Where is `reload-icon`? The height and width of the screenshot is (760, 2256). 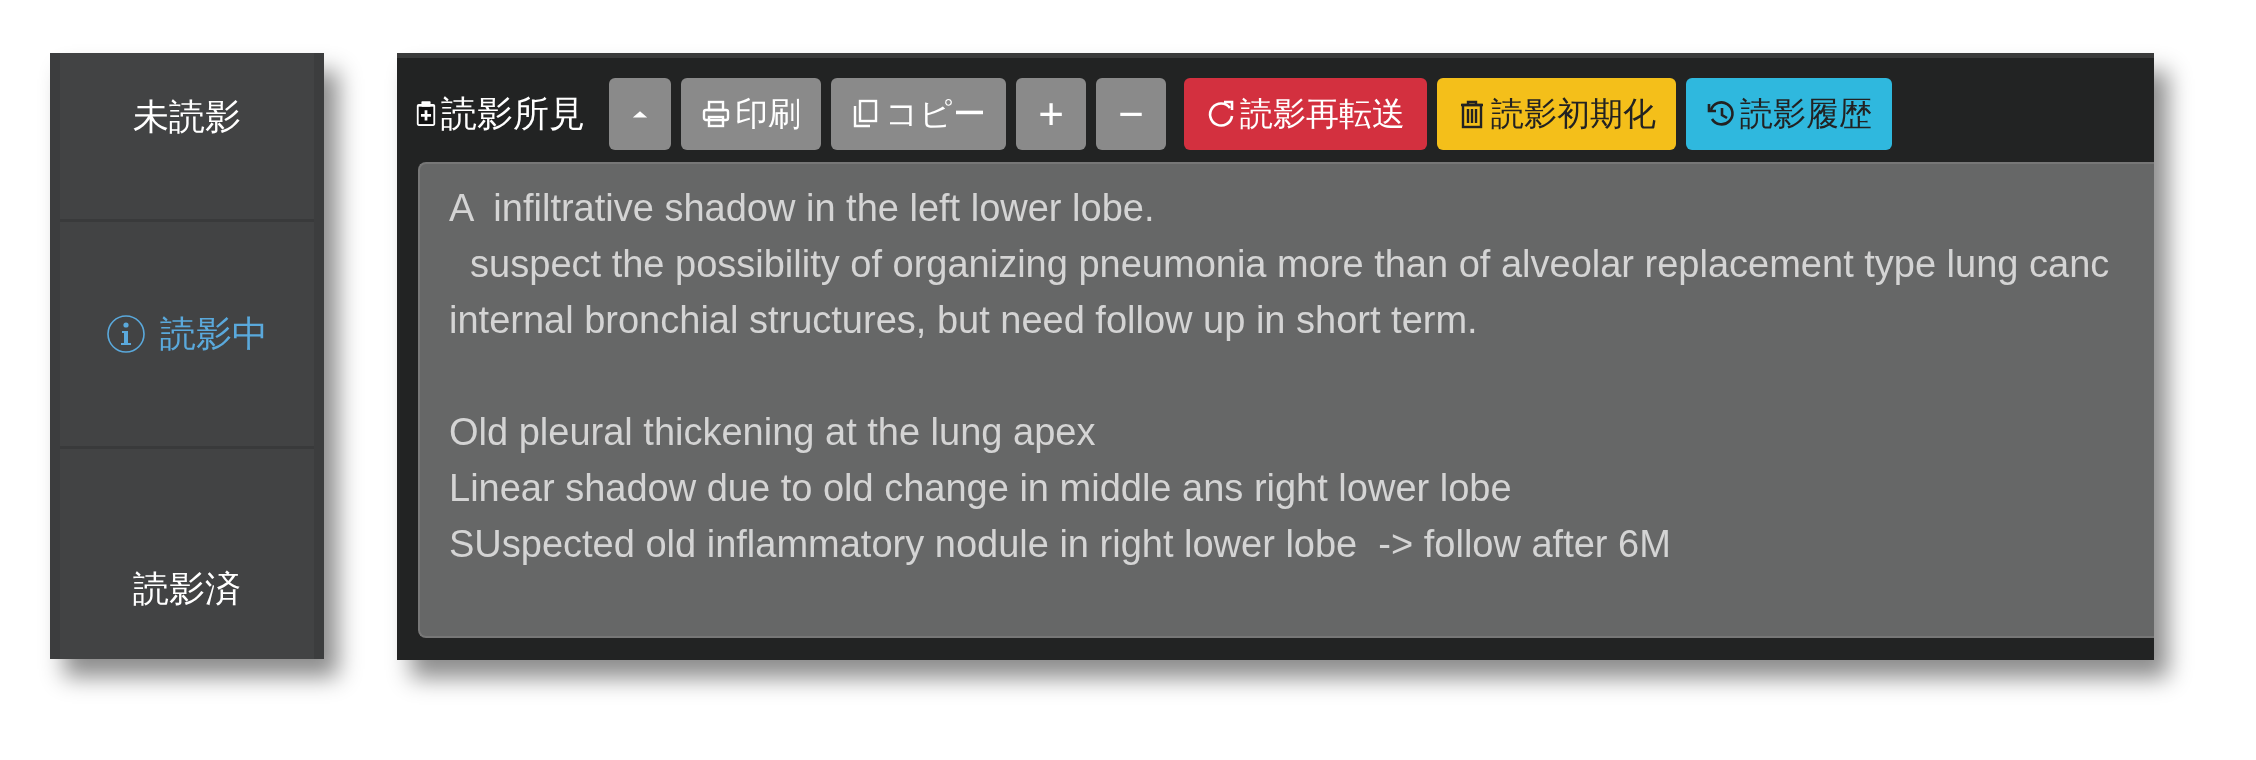 reload-icon is located at coordinates (1221, 114).